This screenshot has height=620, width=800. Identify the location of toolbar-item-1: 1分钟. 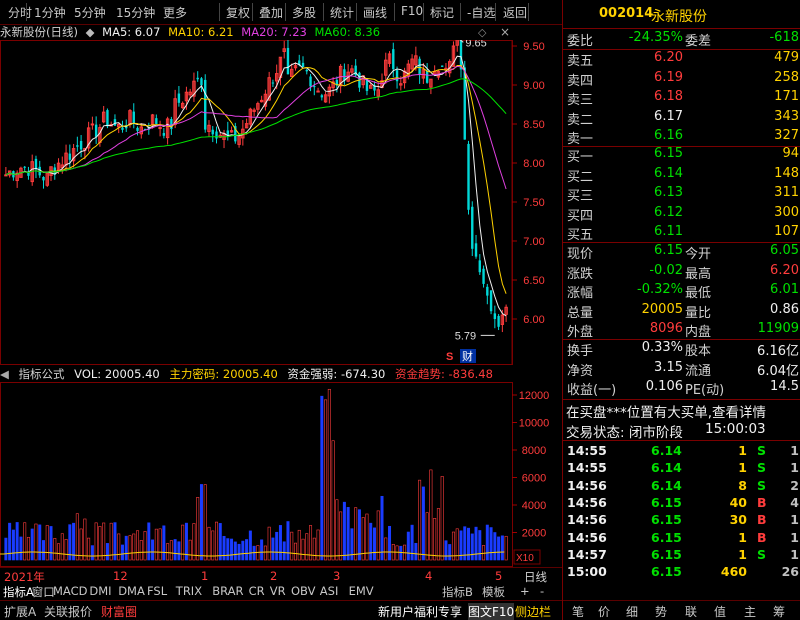
(50, 12).